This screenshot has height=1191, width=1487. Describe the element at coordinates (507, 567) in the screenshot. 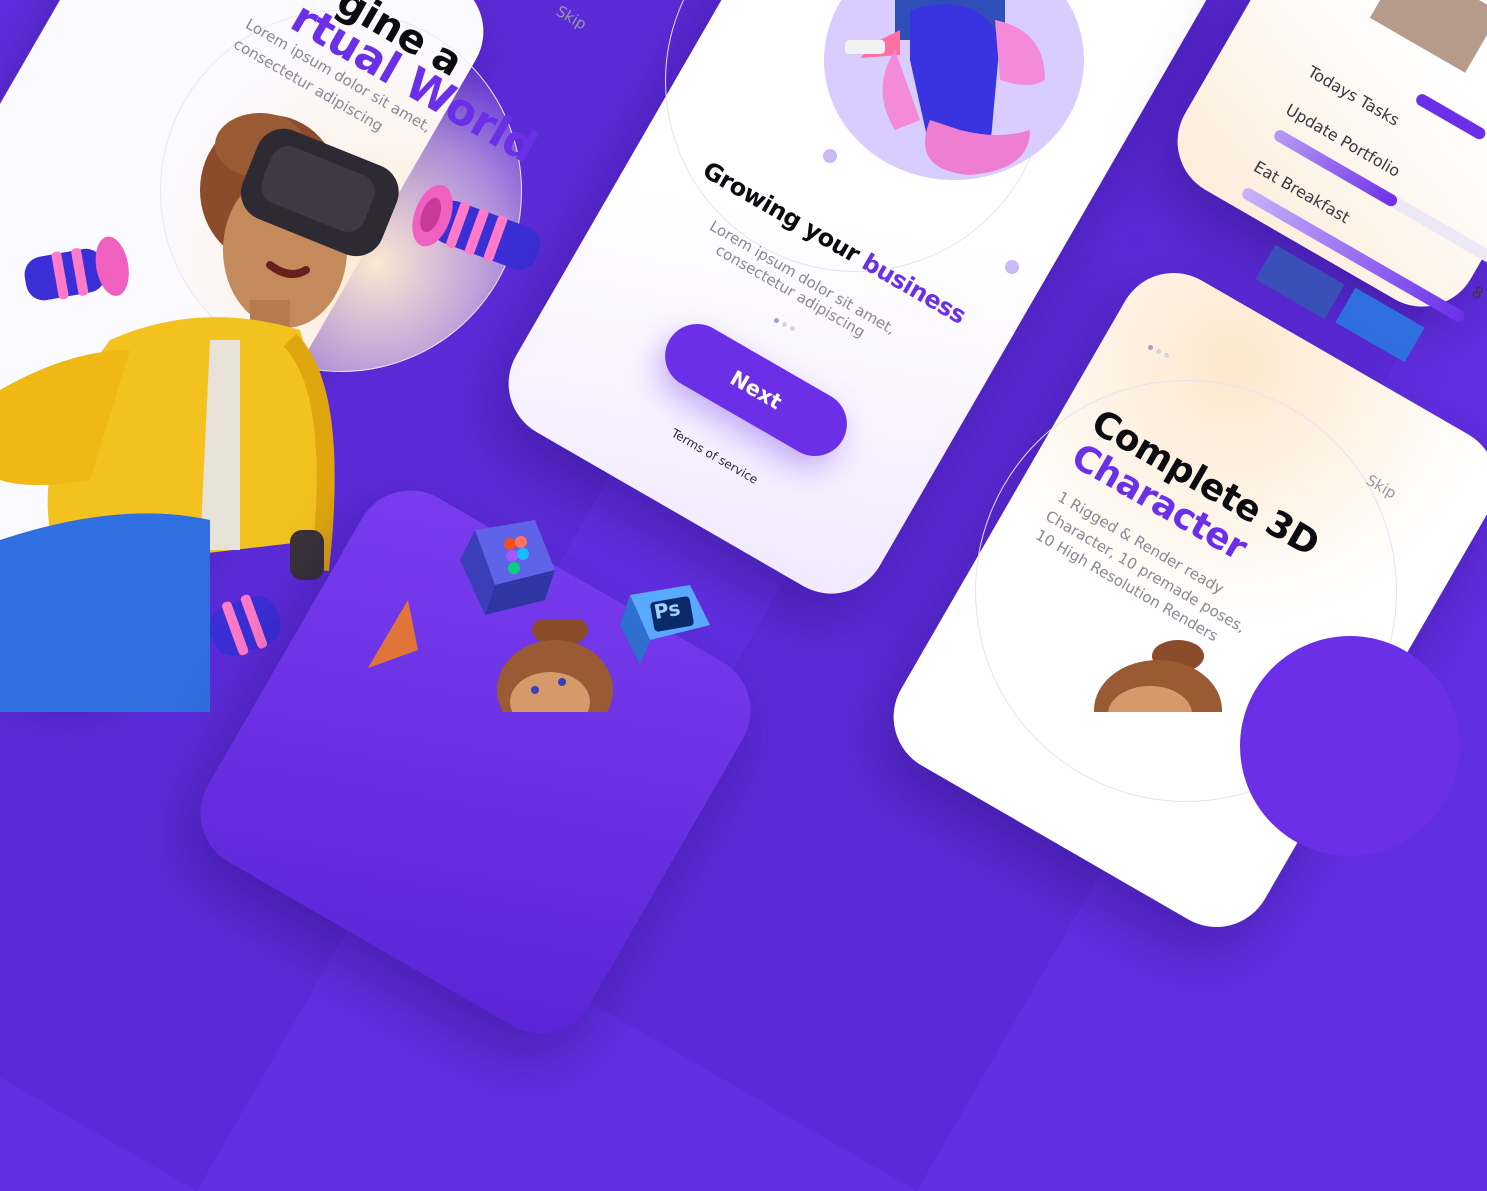

I see `figma-cube-icon` at that location.